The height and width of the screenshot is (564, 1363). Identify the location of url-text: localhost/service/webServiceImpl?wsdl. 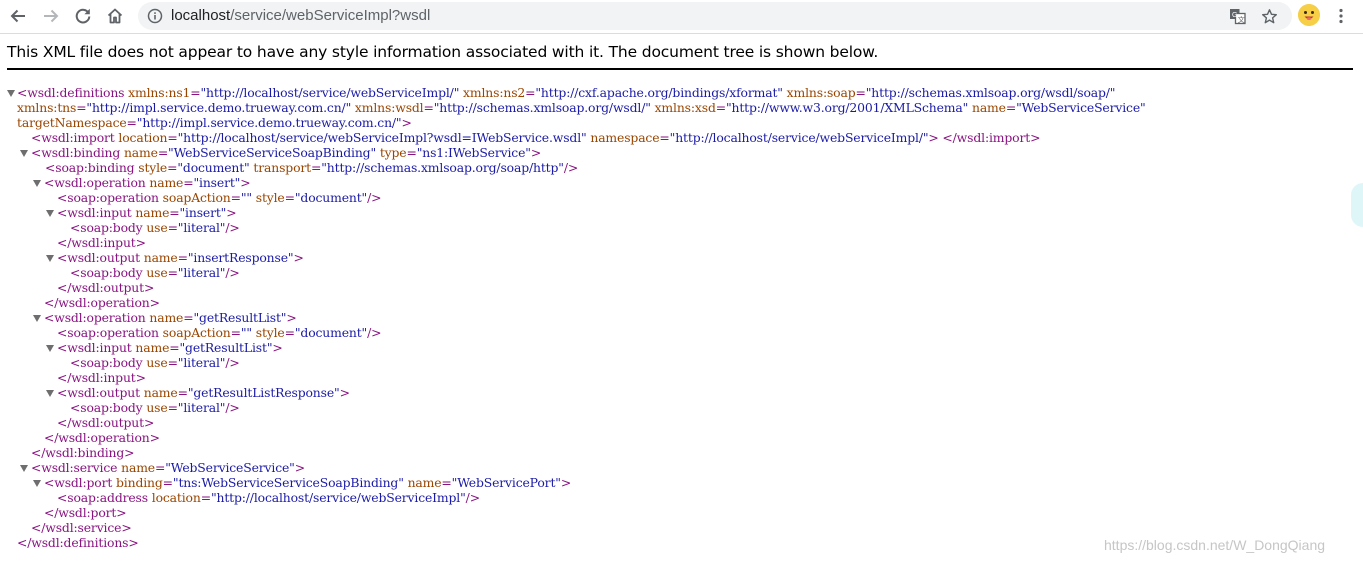
(300, 15).